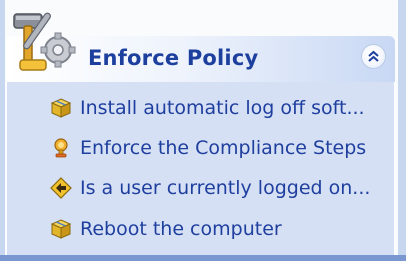 This screenshot has height=261, width=406. What do you see at coordinates (44, 41) in the screenshot?
I see `tools-icon` at bounding box center [44, 41].